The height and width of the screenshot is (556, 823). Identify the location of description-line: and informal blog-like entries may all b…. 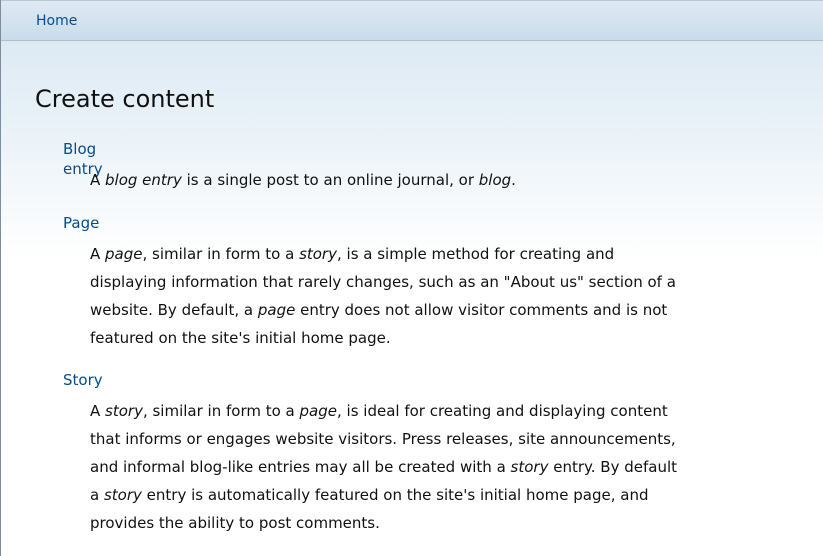
(383, 467).